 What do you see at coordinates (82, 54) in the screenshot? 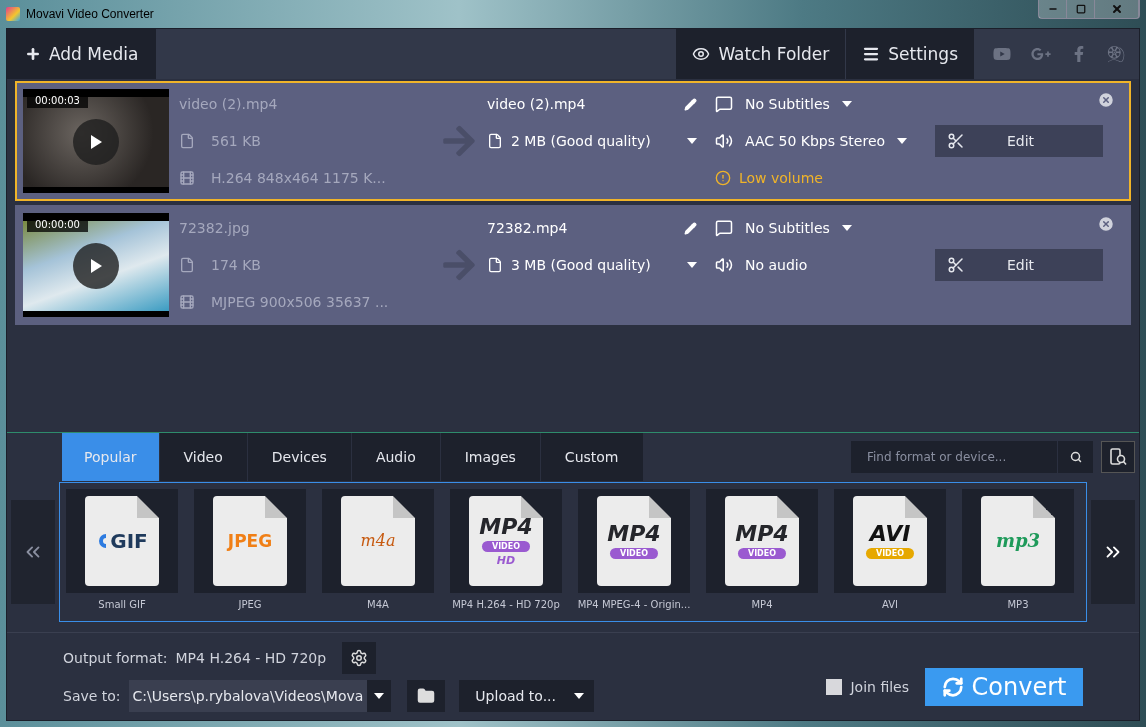
I see `add-media-button: Add Media` at bounding box center [82, 54].